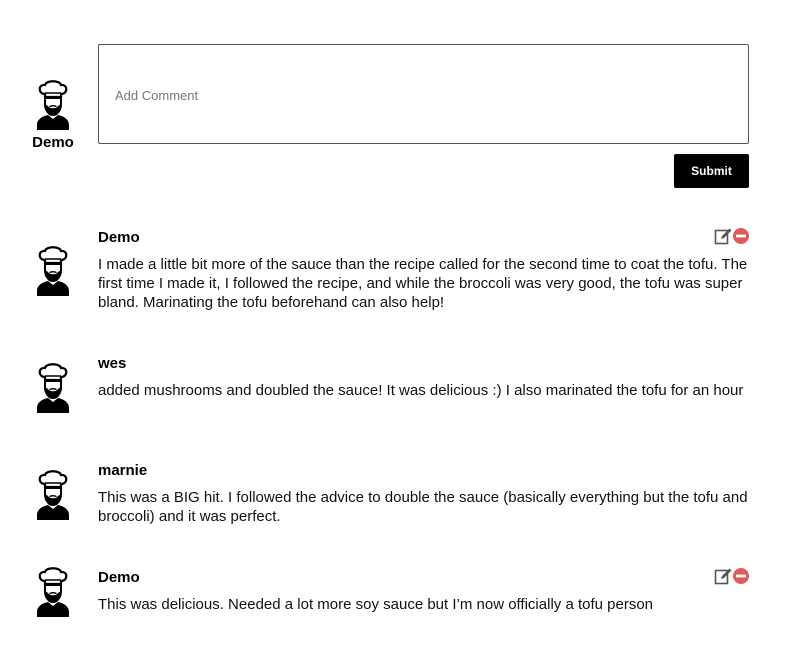  What do you see at coordinates (112, 363) in the screenshot?
I see `comment-author: wes` at bounding box center [112, 363].